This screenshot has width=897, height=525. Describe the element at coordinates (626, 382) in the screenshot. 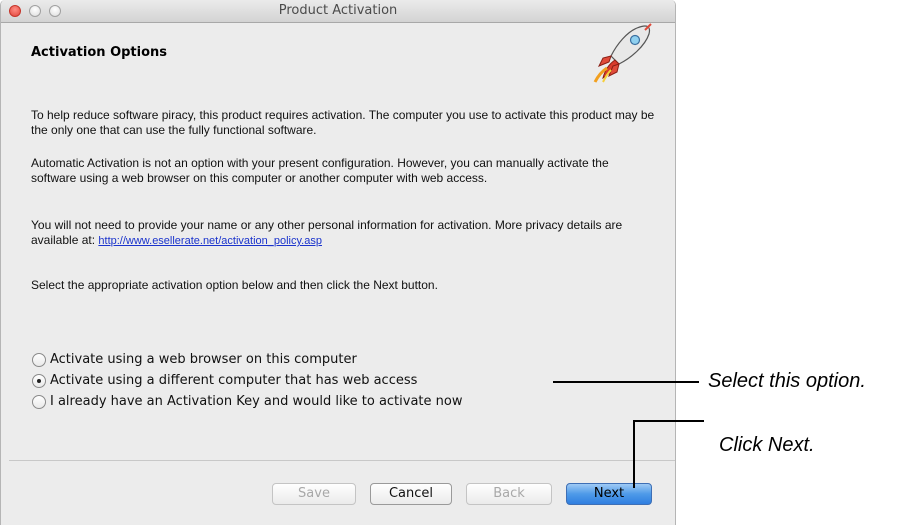

I see `select-option-callout-line` at that location.